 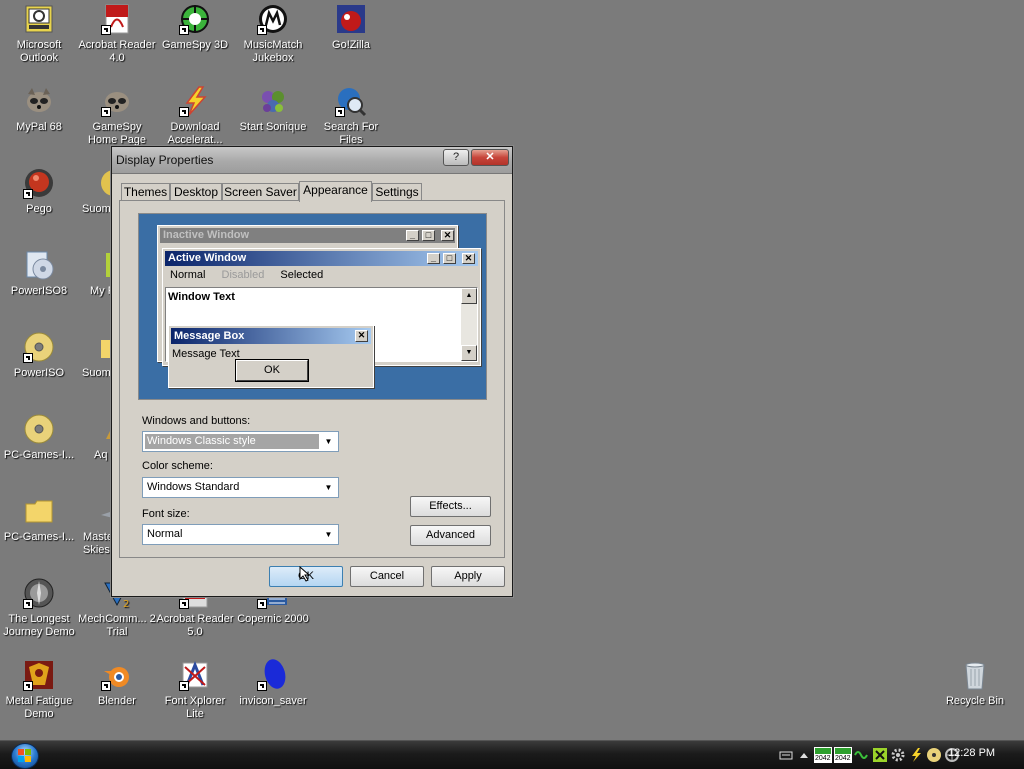 I want to click on desktop-icon-label: Recycle Bin, so click(x=975, y=701).